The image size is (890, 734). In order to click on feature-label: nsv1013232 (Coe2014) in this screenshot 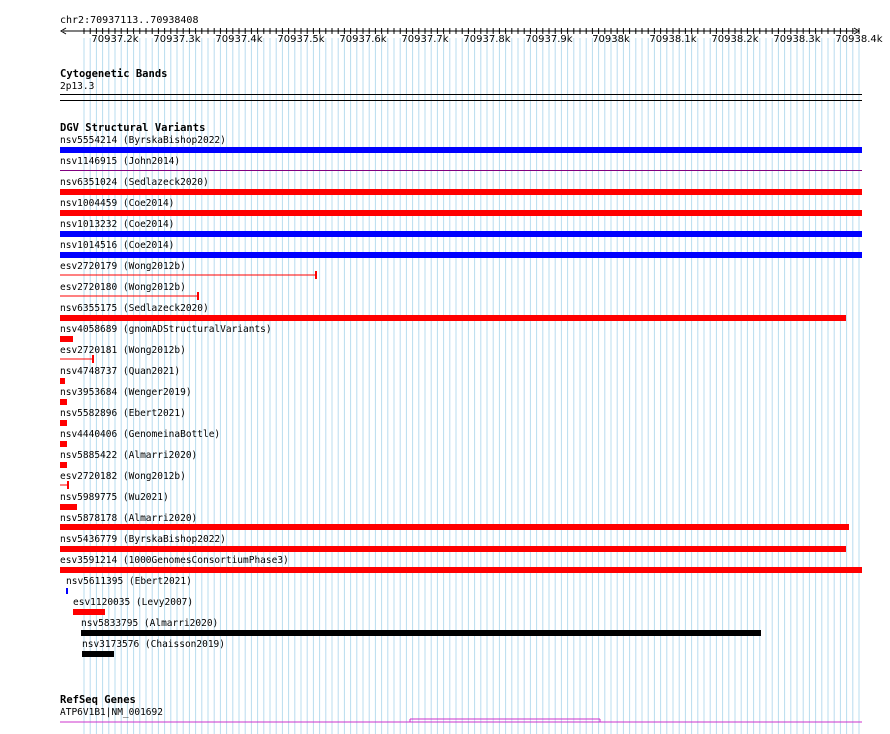, I will do `click(117, 224)`.